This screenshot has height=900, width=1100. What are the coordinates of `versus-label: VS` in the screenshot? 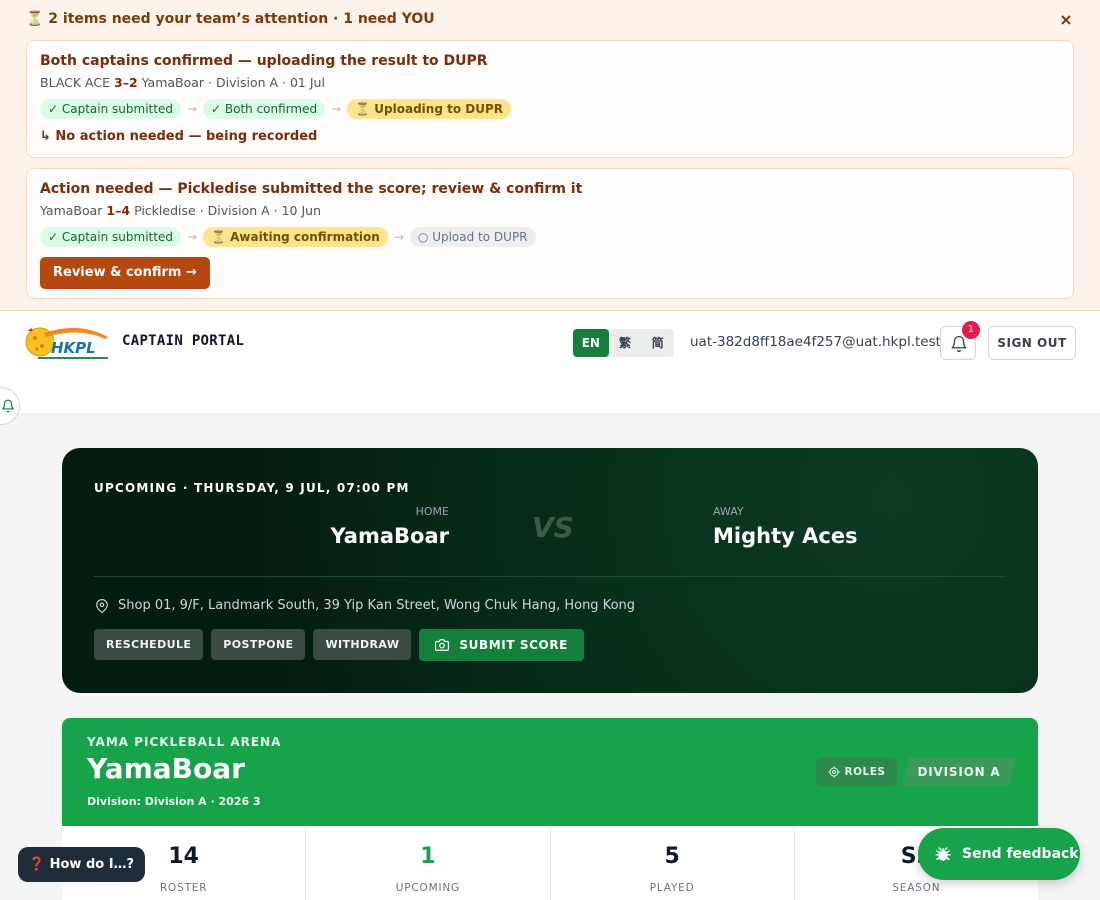 It's located at (553, 527).